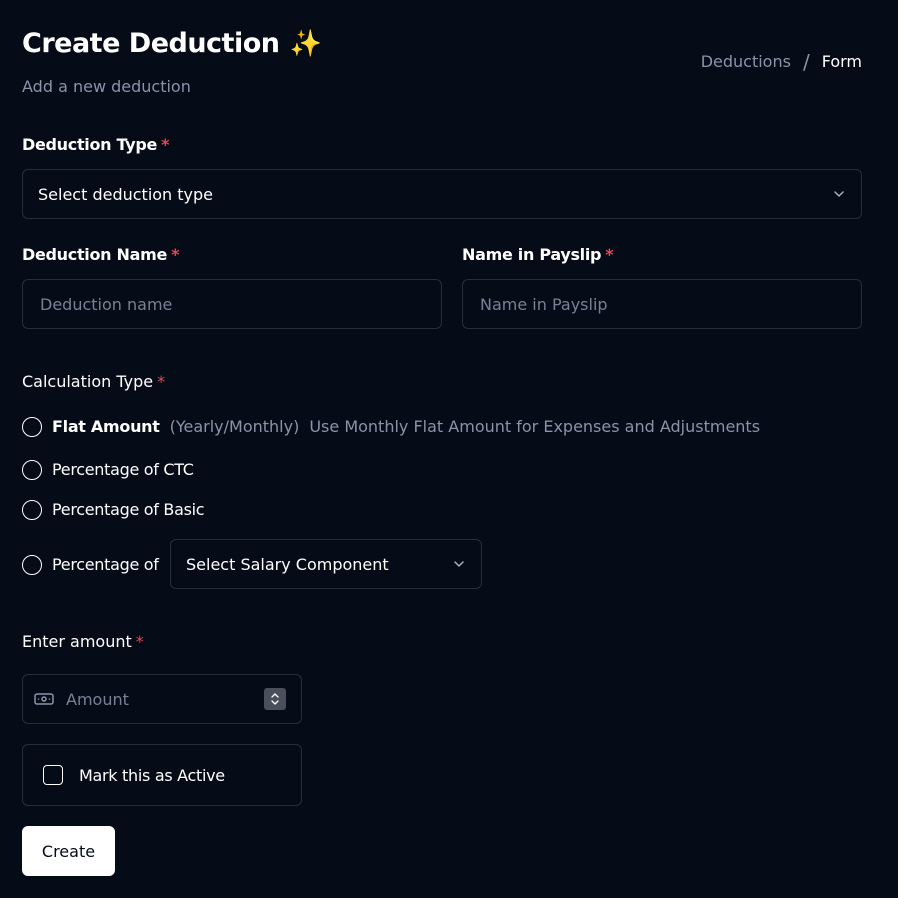 The width and height of the screenshot is (898, 898). I want to click on create-button: Create, so click(68, 851).